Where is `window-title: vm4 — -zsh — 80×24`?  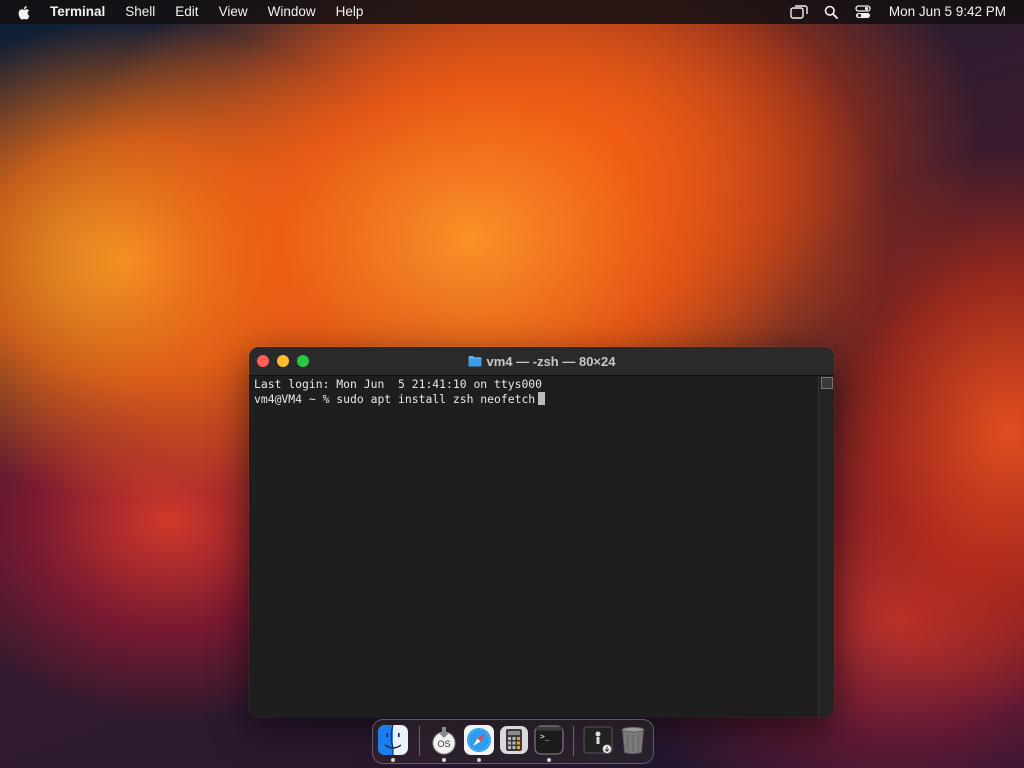
window-title: vm4 — -zsh — 80×24 is located at coordinates (541, 361).